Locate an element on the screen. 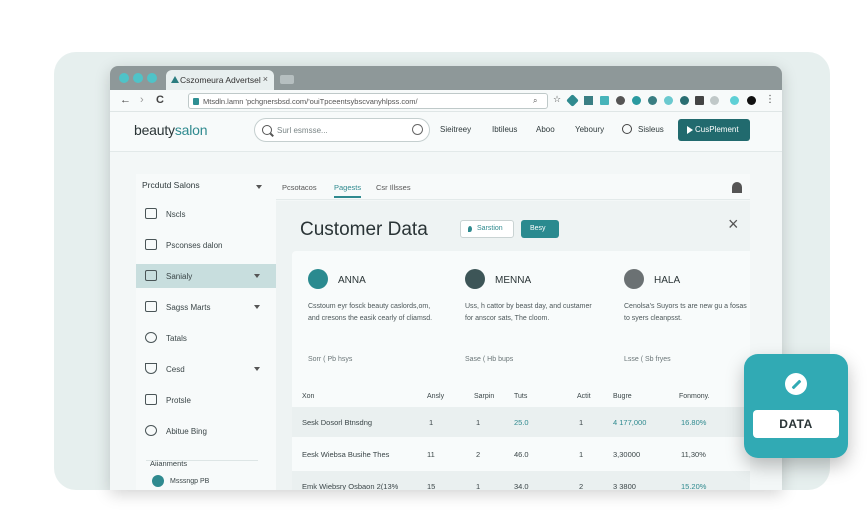  extension-circle-icon is located at coordinates (636, 100).